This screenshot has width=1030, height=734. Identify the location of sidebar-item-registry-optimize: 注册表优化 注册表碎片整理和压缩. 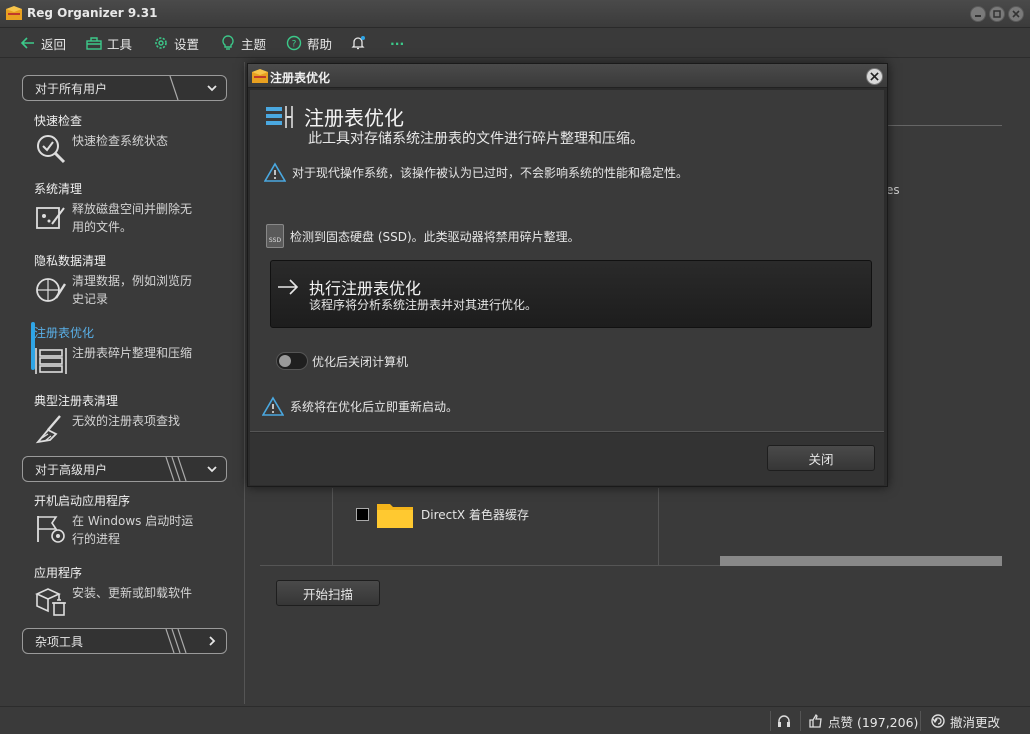
(139, 351).